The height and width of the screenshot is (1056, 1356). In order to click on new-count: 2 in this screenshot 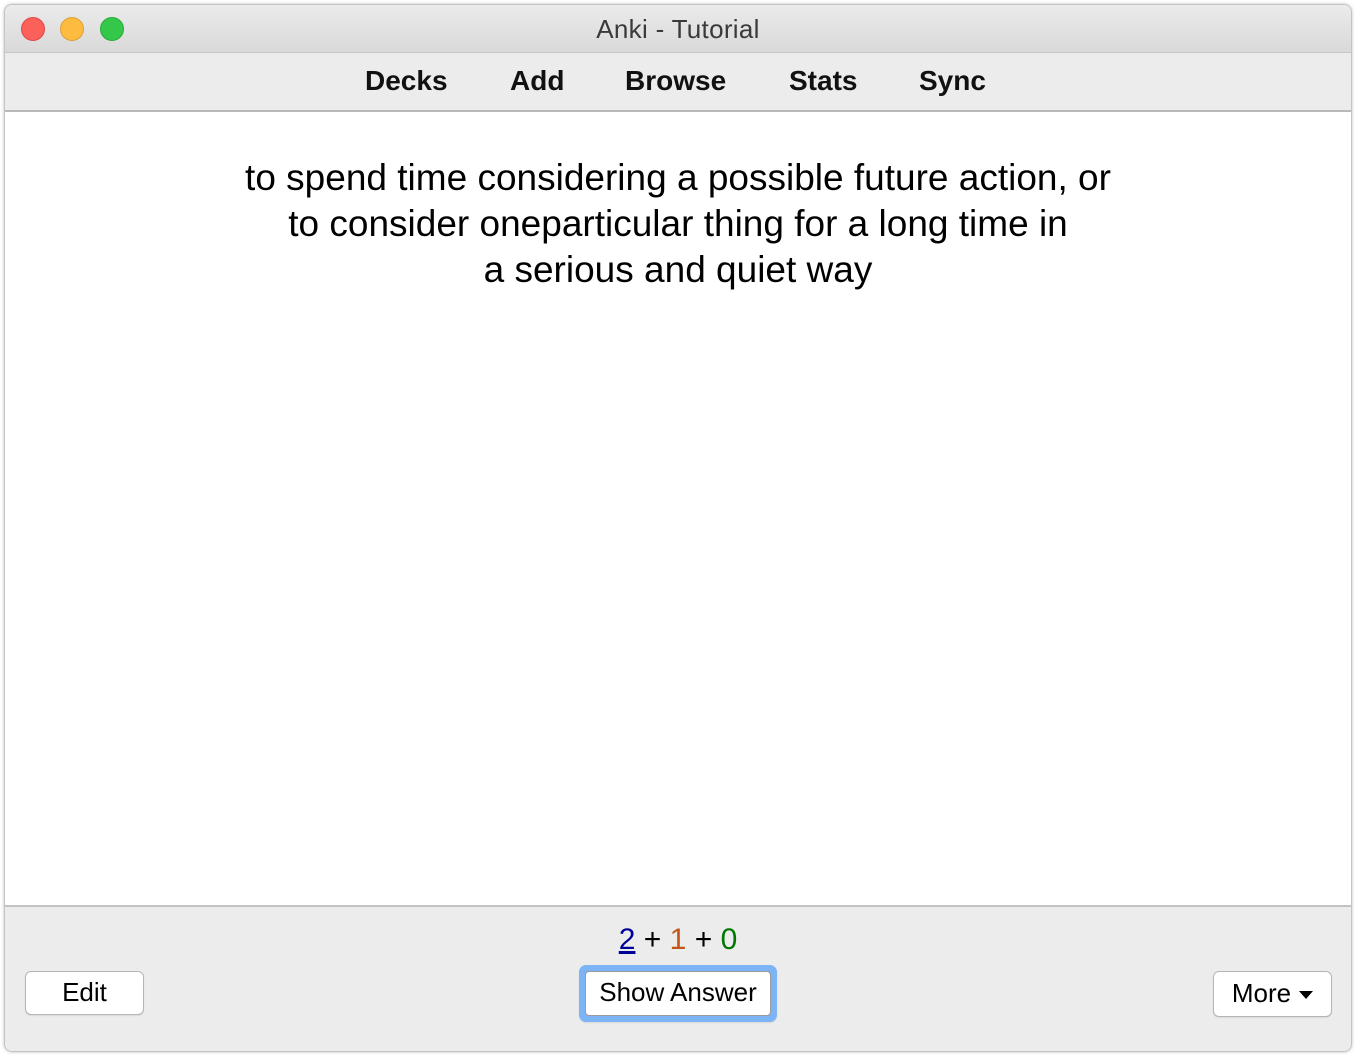, I will do `click(627, 939)`.